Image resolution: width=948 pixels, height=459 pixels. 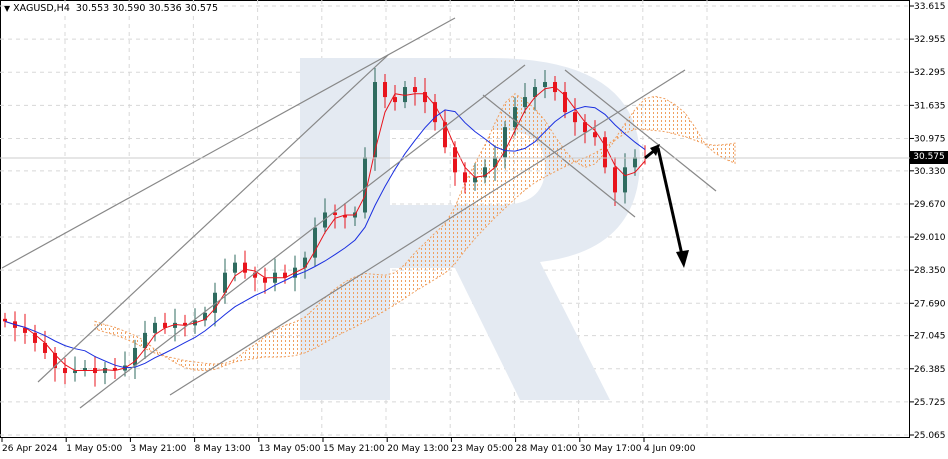 What do you see at coordinates (7, 8) in the screenshot?
I see `collapse-triangle-icon: ▼` at bounding box center [7, 8].